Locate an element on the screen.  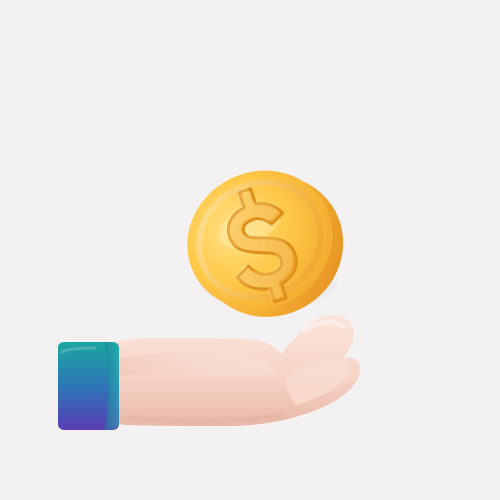
gold-dollar-coin-icon is located at coordinates (265, 243).